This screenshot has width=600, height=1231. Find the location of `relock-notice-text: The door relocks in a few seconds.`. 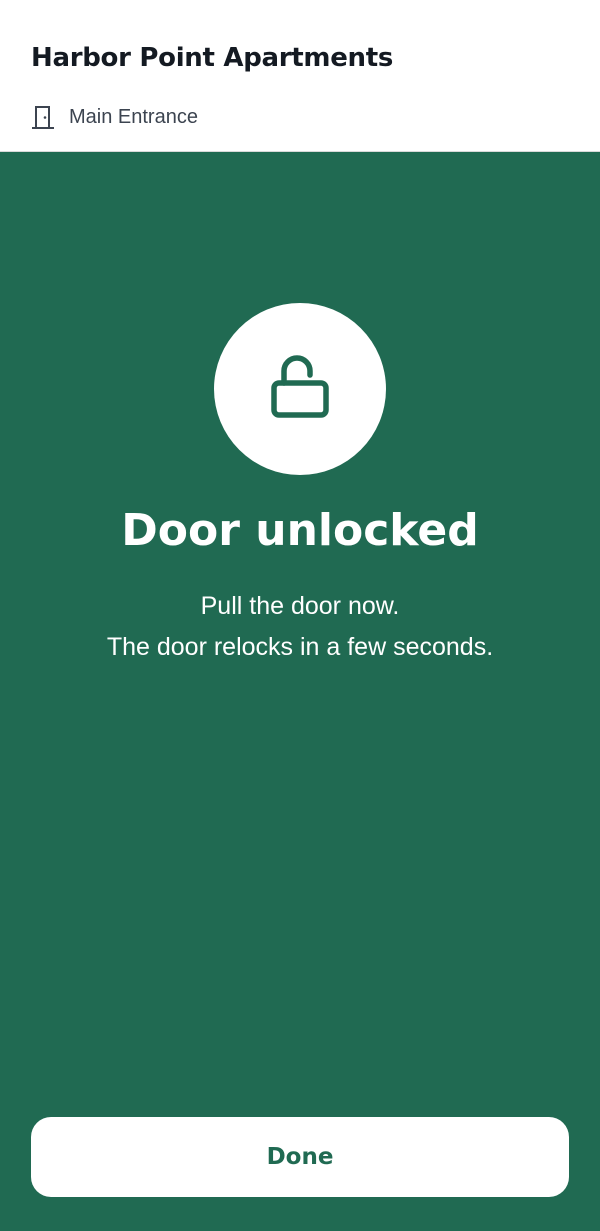

relock-notice-text: The door relocks in a few seconds. is located at coordinates (300, 647).